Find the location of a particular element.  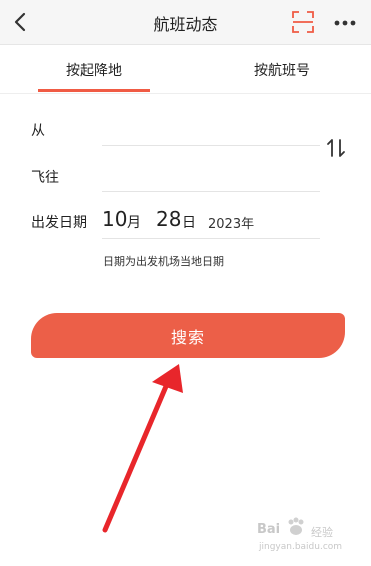

from-label: 从 is located at coordinates (38, 131).